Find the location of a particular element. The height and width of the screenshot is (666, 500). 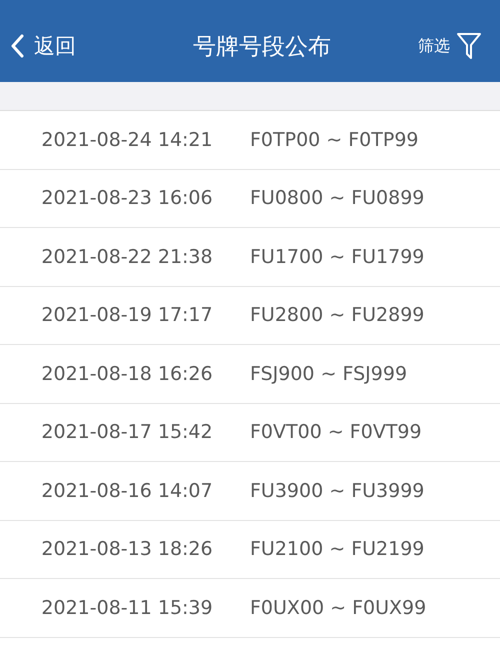

date-cell-text: 2021-08-24 14:21 is located at coordinates (126, 139).